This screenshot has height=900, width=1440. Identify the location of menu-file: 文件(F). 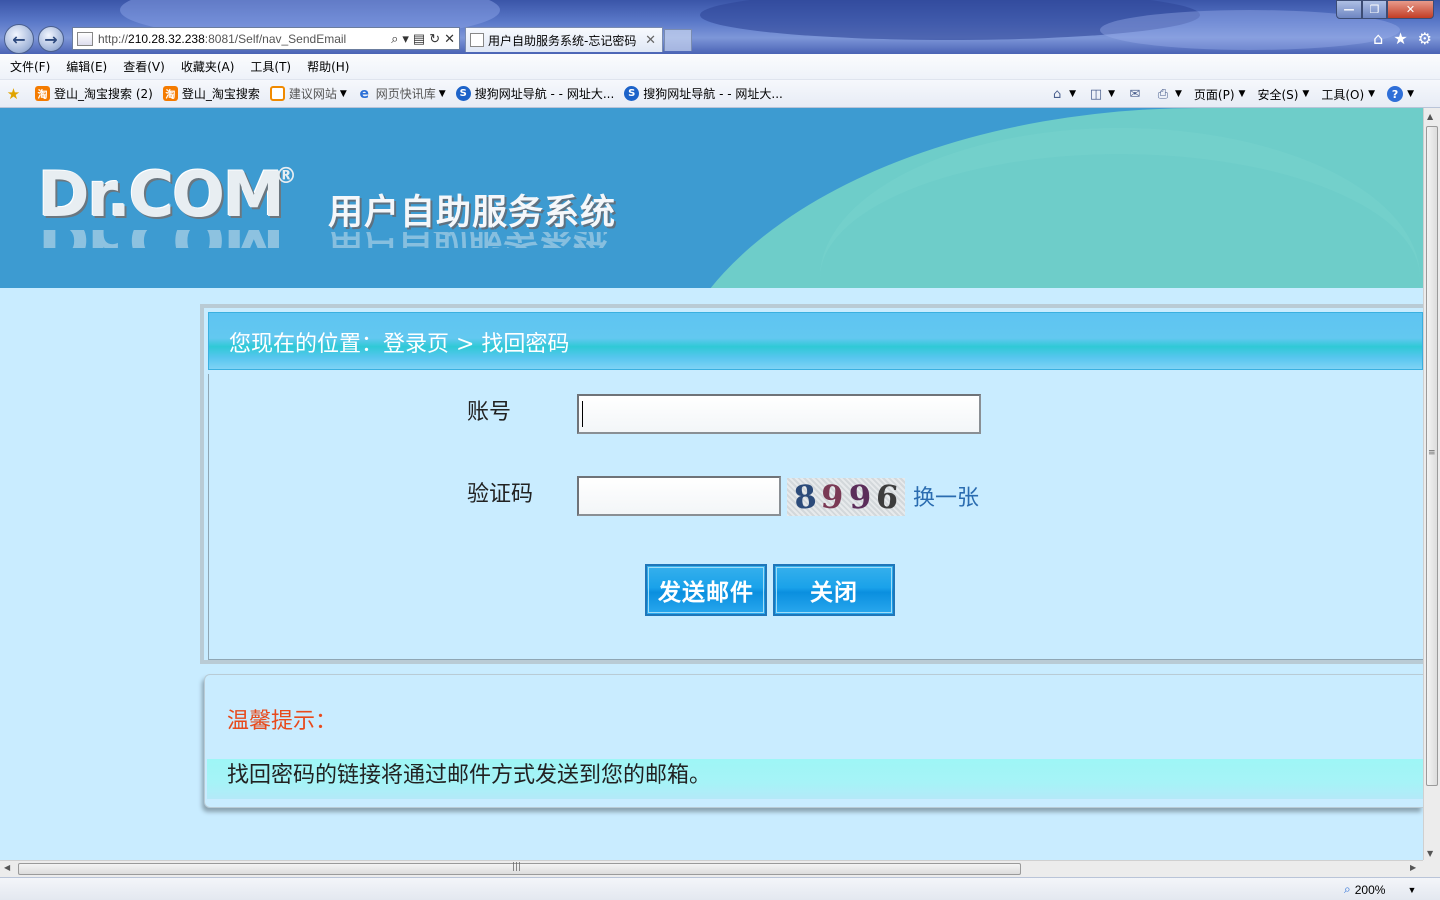
(30, 66).